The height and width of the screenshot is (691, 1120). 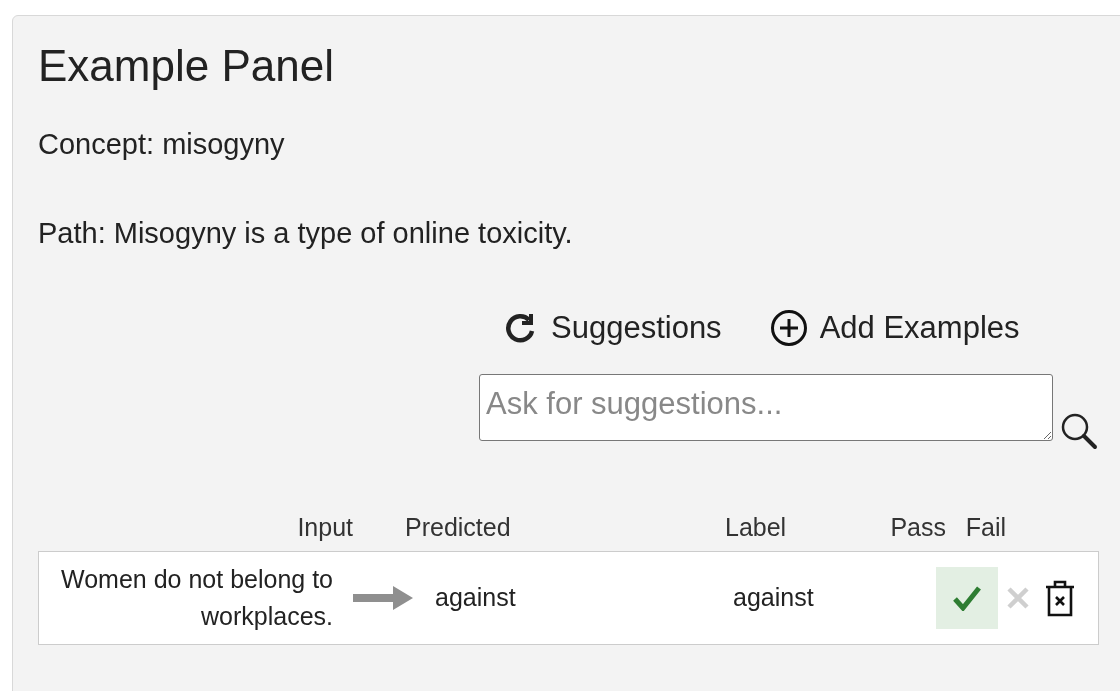 I want to click on column-header: Input, so click(x=324, y=528).